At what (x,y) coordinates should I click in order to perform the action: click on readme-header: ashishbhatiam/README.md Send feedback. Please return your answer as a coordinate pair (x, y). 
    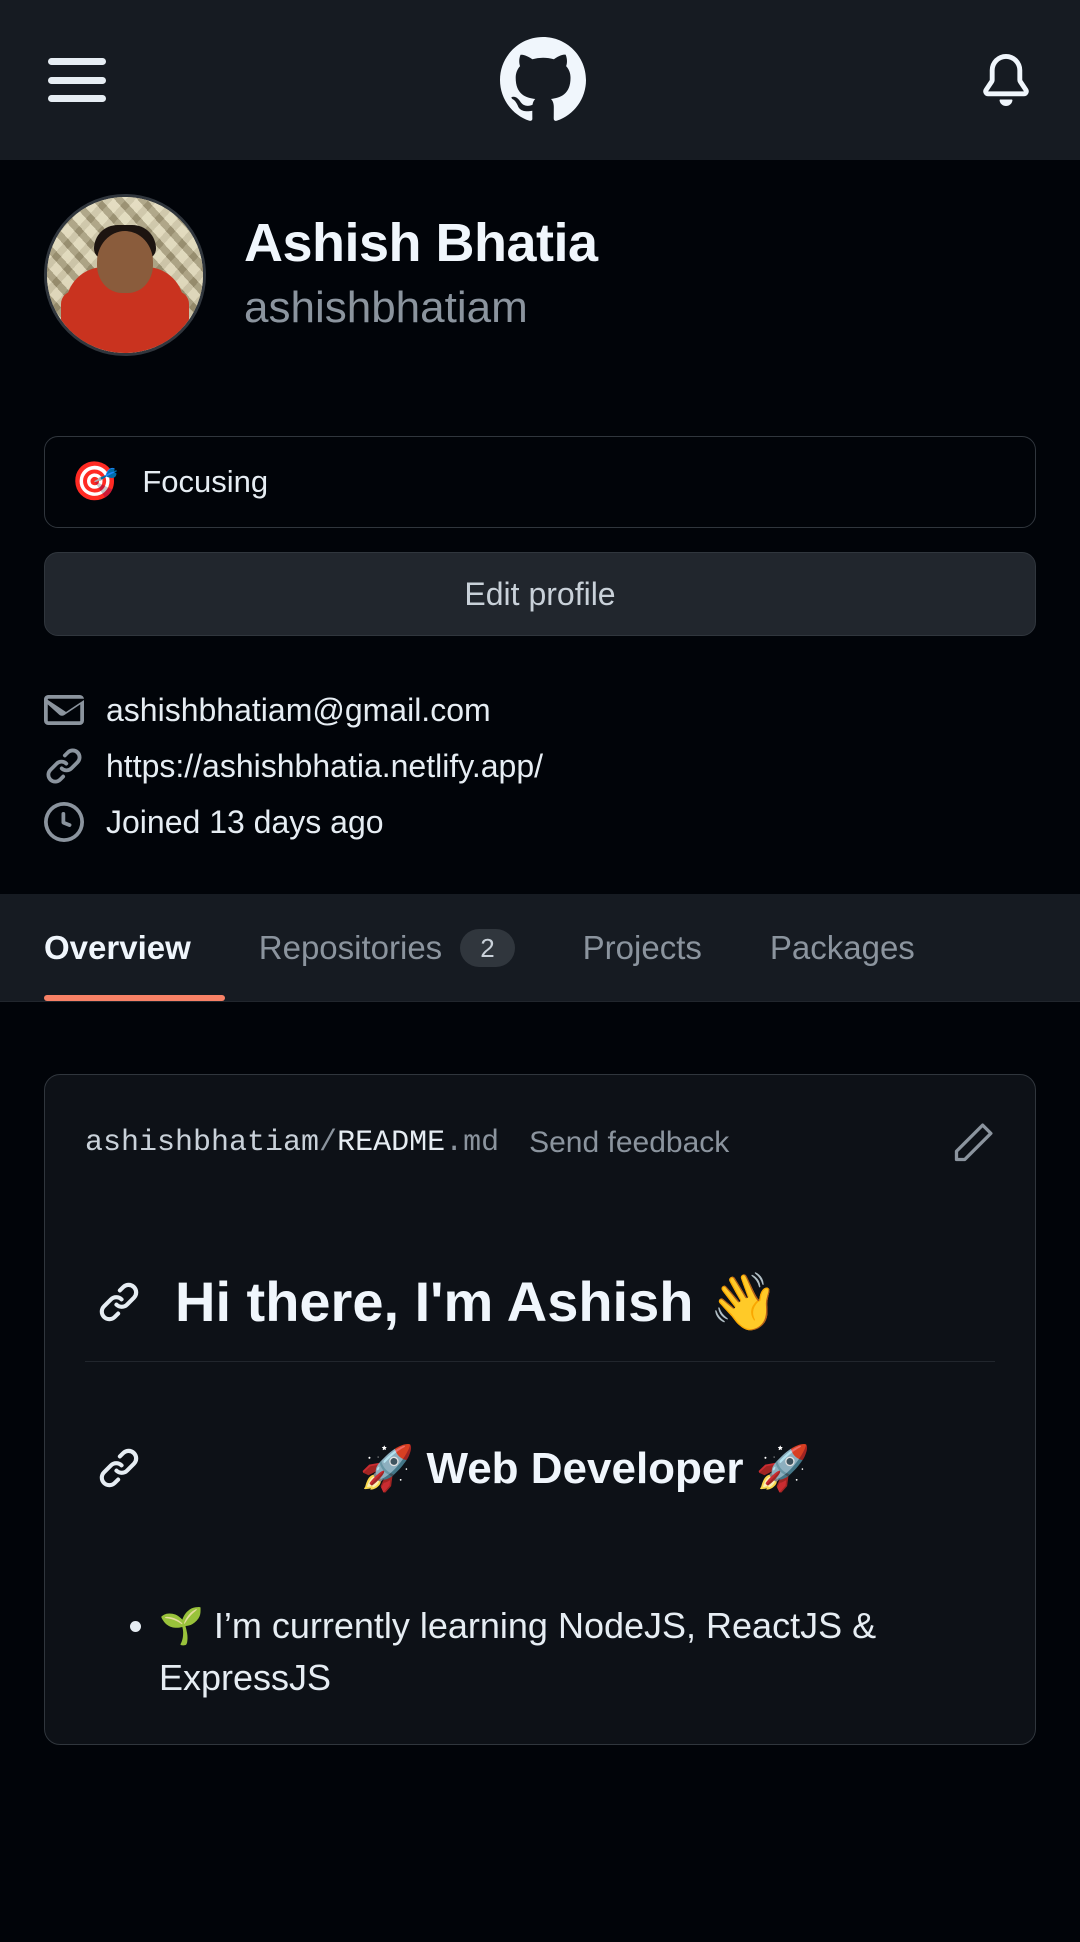
    Looking at the image, I should click on (540, 1140).